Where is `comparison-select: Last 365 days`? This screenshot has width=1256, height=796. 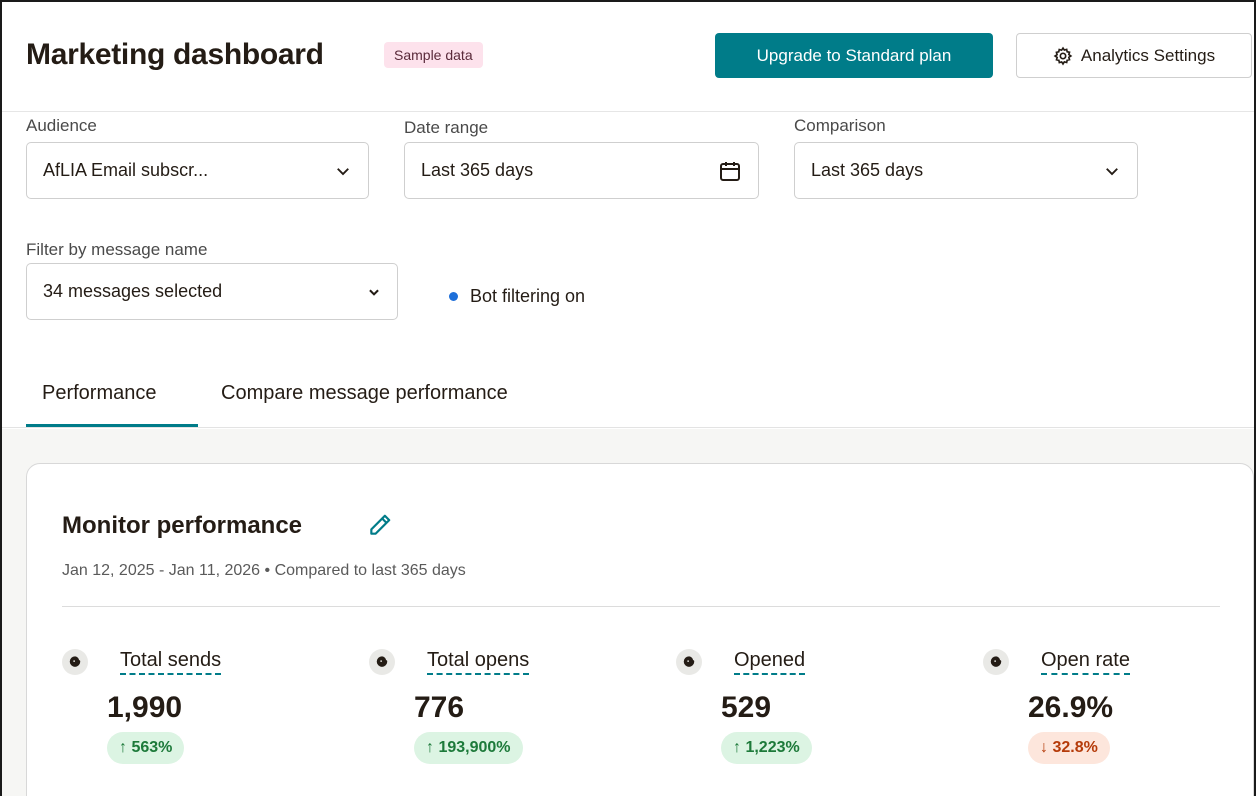 comparison-select: Last 365 days is located at coordinates (966, 170).